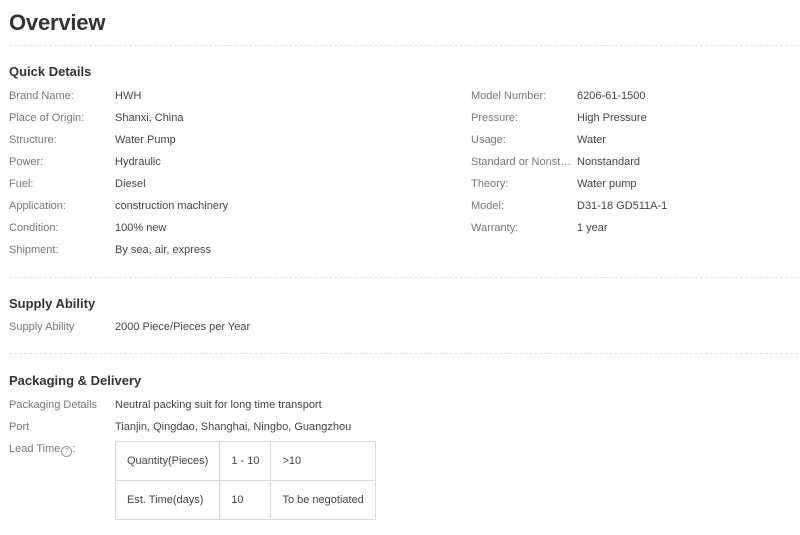 The width and height of the screenshot is (800, 535). I want to click on detail-row: Standard or Nonstandard:Nonstandard, so click(631, 162).